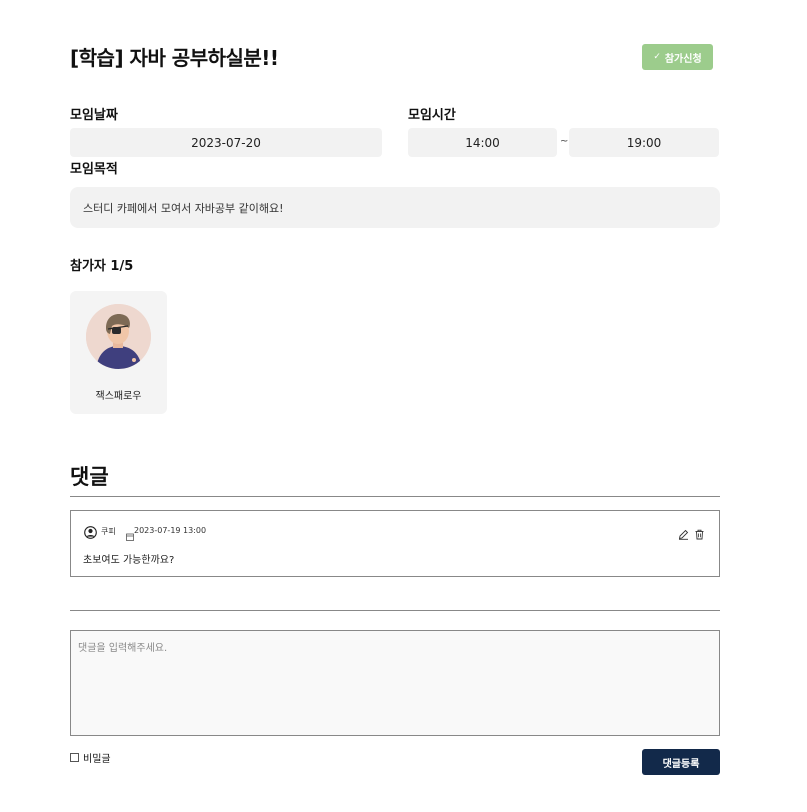 The height and width of the screenshot is (812, 807). What do you see at coordinates (681, 762) in the screenshot?
I see `submit-comment-button: 댓글등록` at bounding box center [681, 762].